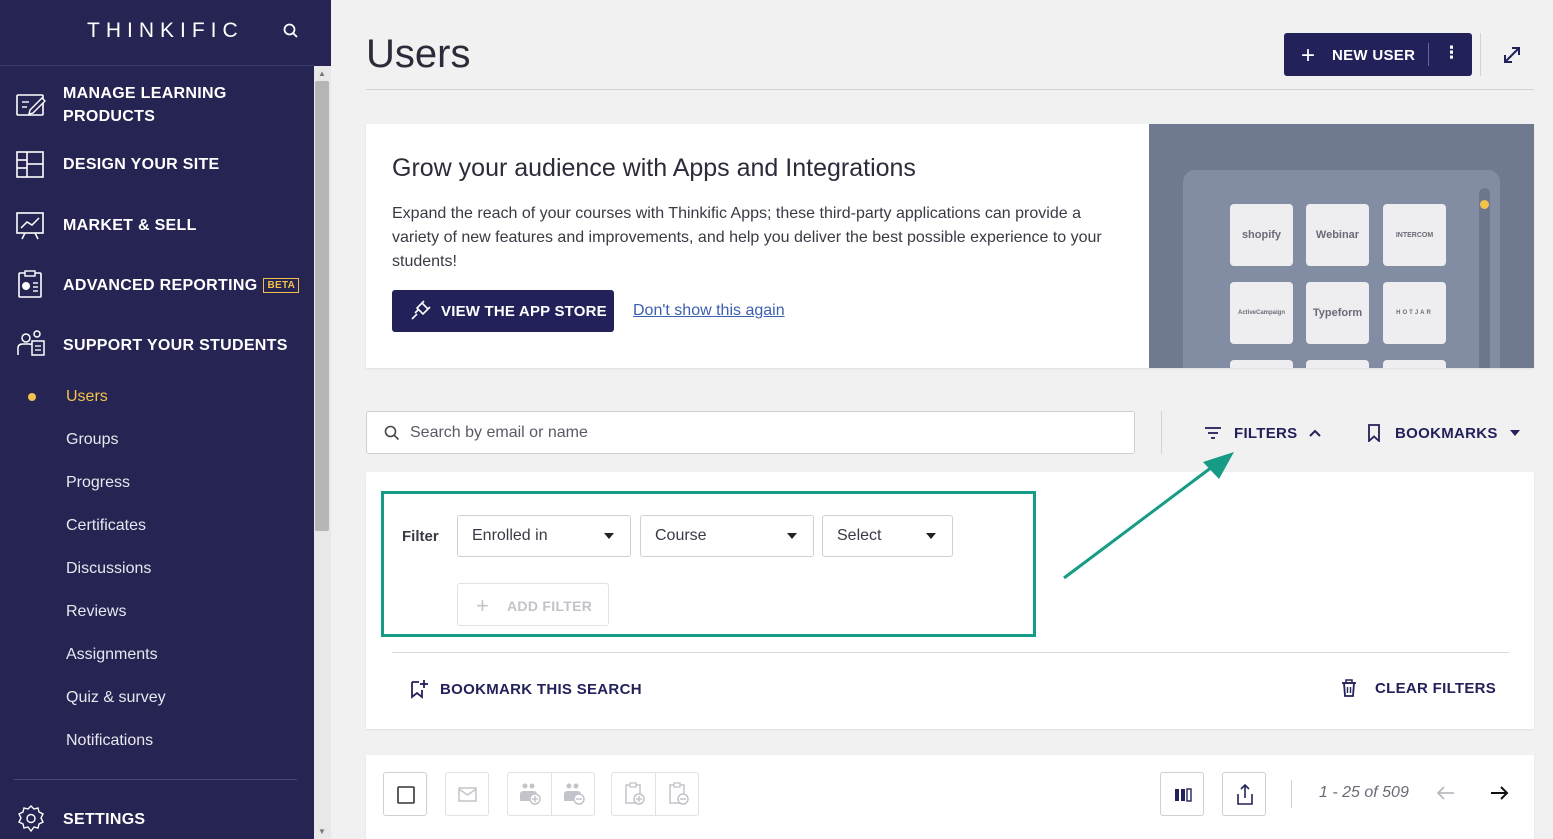 The width and height of the screenshot is (1553, 839). I want to click on more-options-icon: ⋮, so click(1451, 53).